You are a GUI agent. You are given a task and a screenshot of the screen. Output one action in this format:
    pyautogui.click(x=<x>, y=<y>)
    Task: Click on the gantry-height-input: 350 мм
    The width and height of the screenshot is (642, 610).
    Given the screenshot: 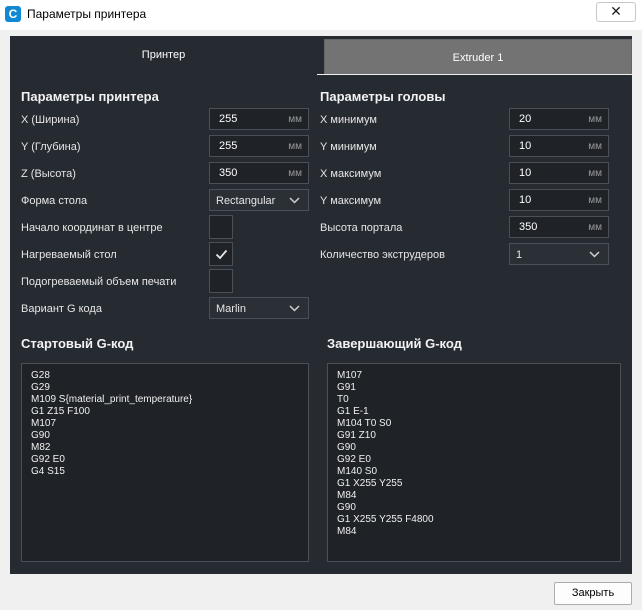 What is the action you would take?
    pyautogui.click(x=559, y=227)
    